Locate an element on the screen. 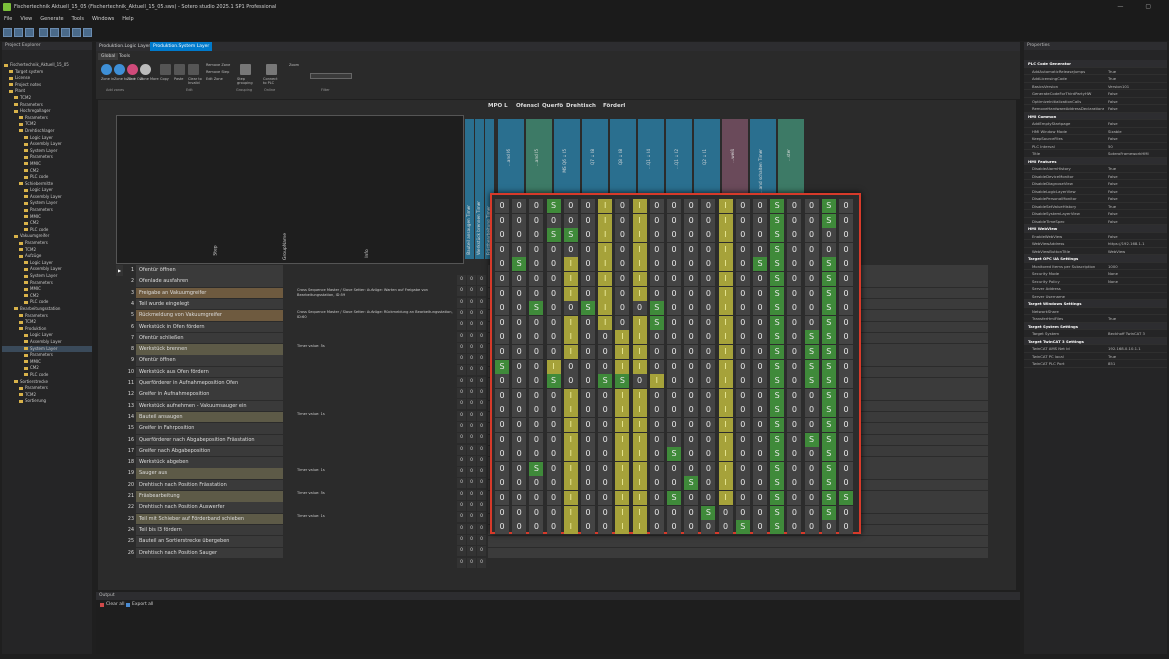 This screenshot has width=1169, height=659. step-label: Drehtisch nach Position Sauger is located at coordinates (209, 553).